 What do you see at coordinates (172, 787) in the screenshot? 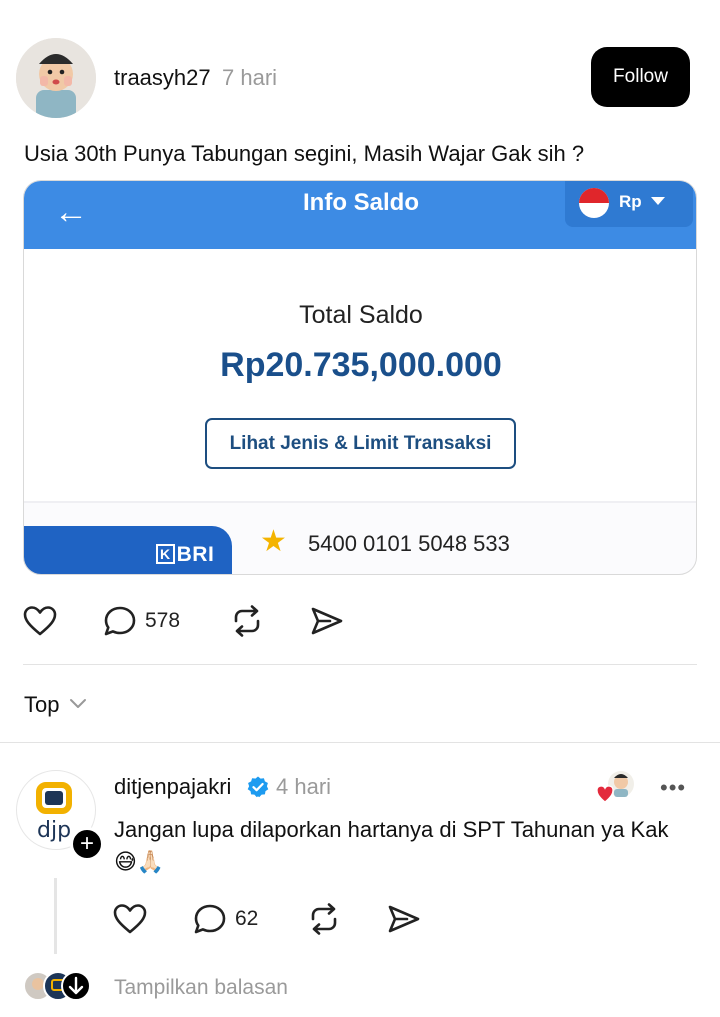
I see `reply-username: ditjenpajakri` at bounding box center [172, 787].